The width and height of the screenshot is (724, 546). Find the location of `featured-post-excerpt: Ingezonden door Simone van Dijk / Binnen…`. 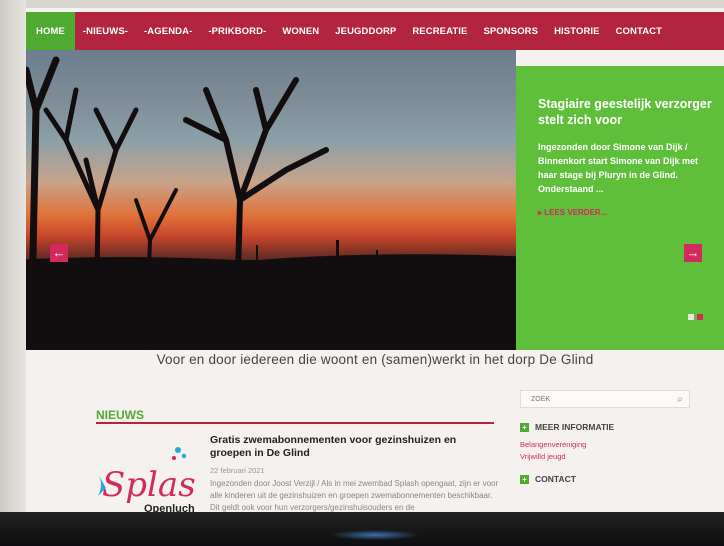

featured-post-excerpt: Ingezonden door Simone van Dijk / Binnen… is located at coordinates (618, 168).